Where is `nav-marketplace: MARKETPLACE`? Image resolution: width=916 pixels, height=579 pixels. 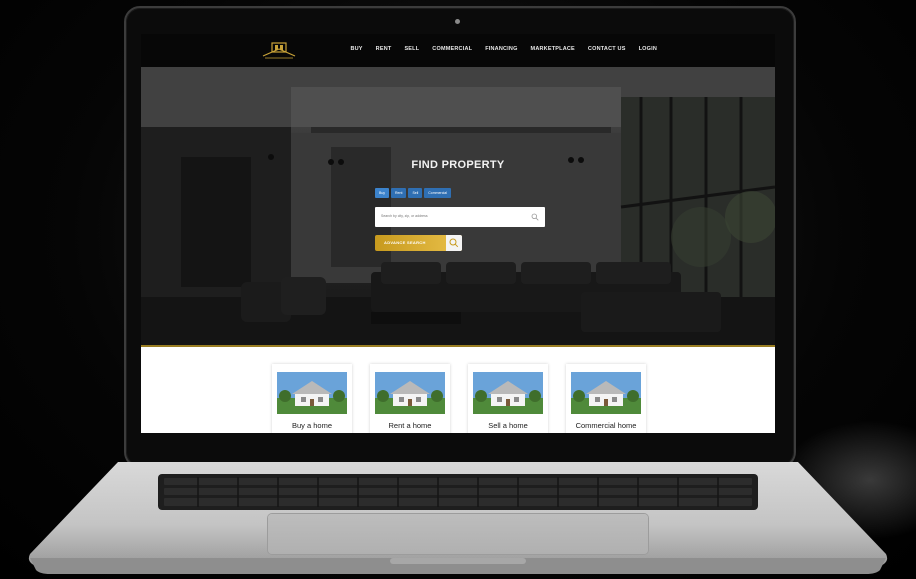 nav-marketplace: MARKETPLACE is located at coordinates (553, 49).